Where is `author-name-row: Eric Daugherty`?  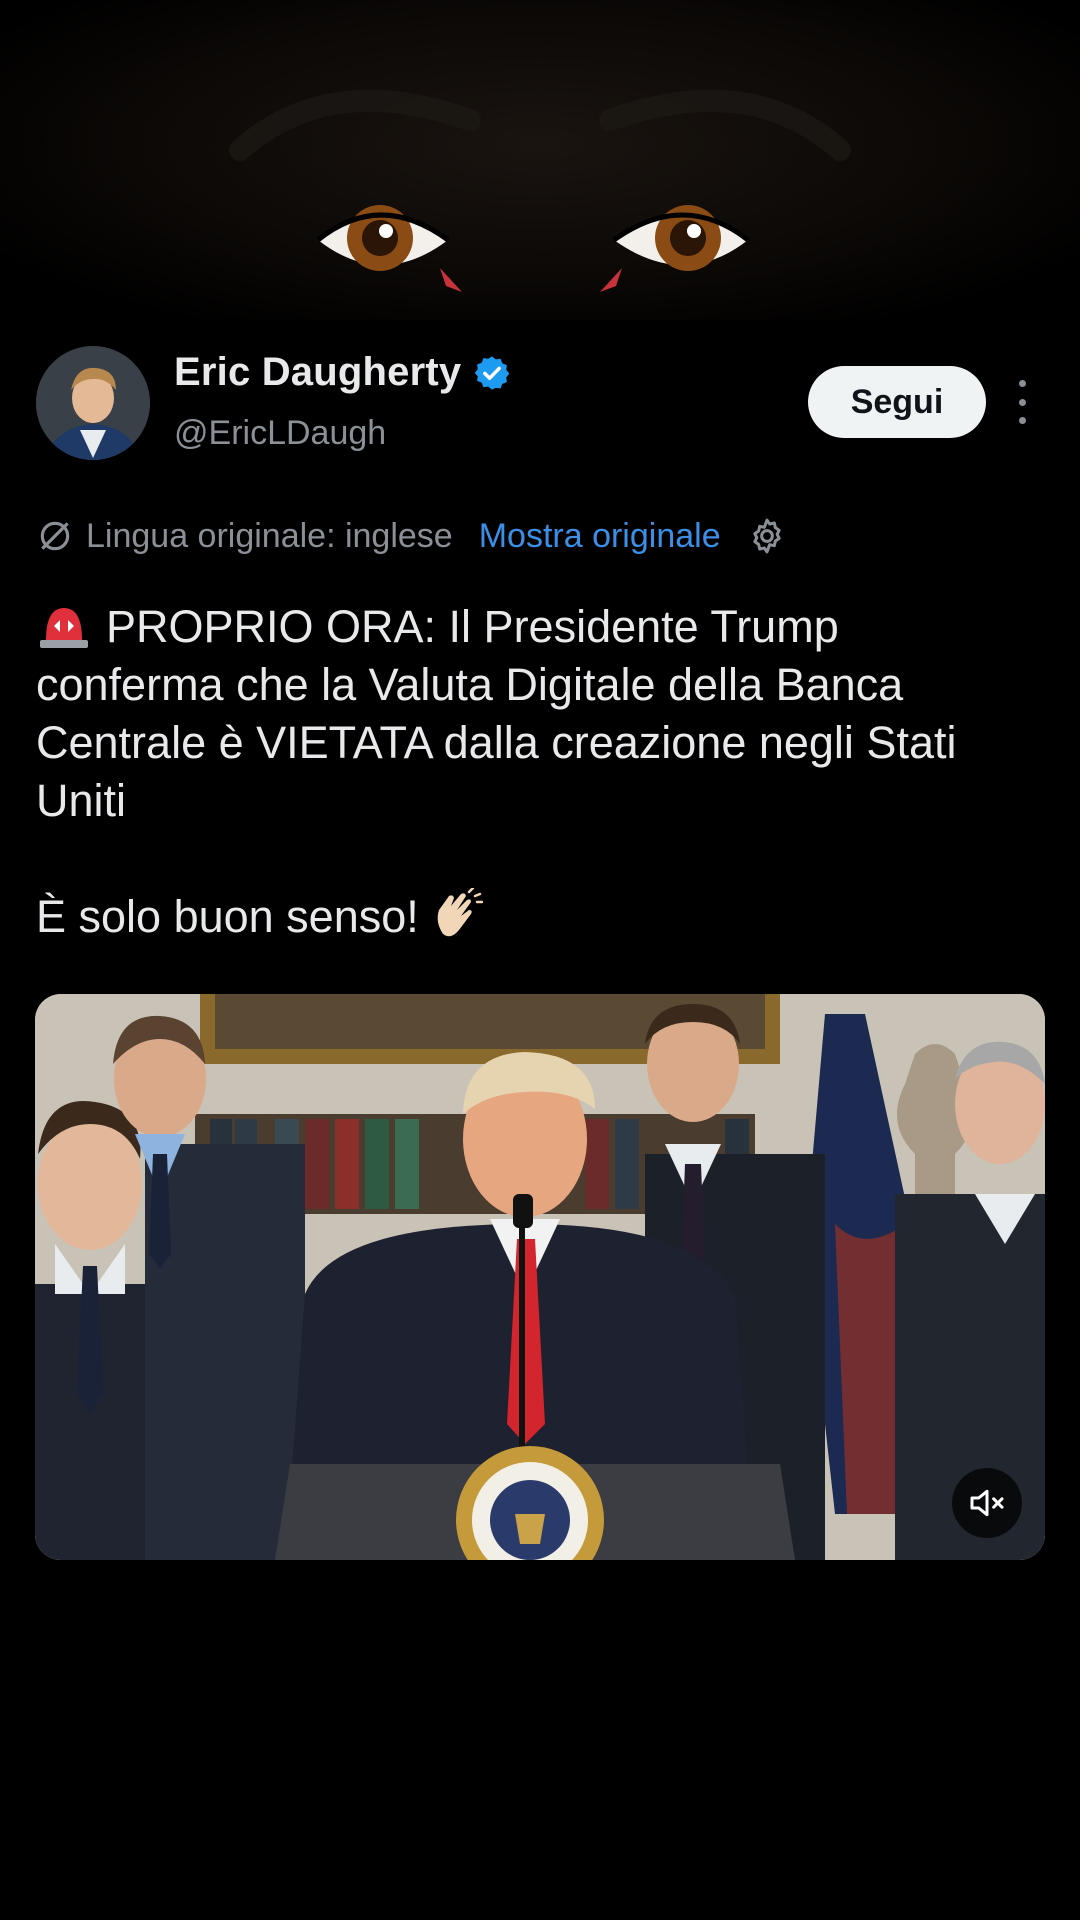 author-name-row: Eric Daugherty is located at coordinates (342, 372).